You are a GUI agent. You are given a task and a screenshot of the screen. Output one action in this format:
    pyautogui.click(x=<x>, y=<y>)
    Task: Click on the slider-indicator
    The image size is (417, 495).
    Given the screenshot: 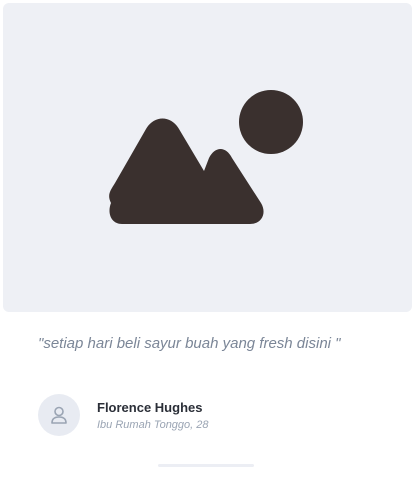 What is the action you would take?
    pyautogui.click(x=206, y=465)
    